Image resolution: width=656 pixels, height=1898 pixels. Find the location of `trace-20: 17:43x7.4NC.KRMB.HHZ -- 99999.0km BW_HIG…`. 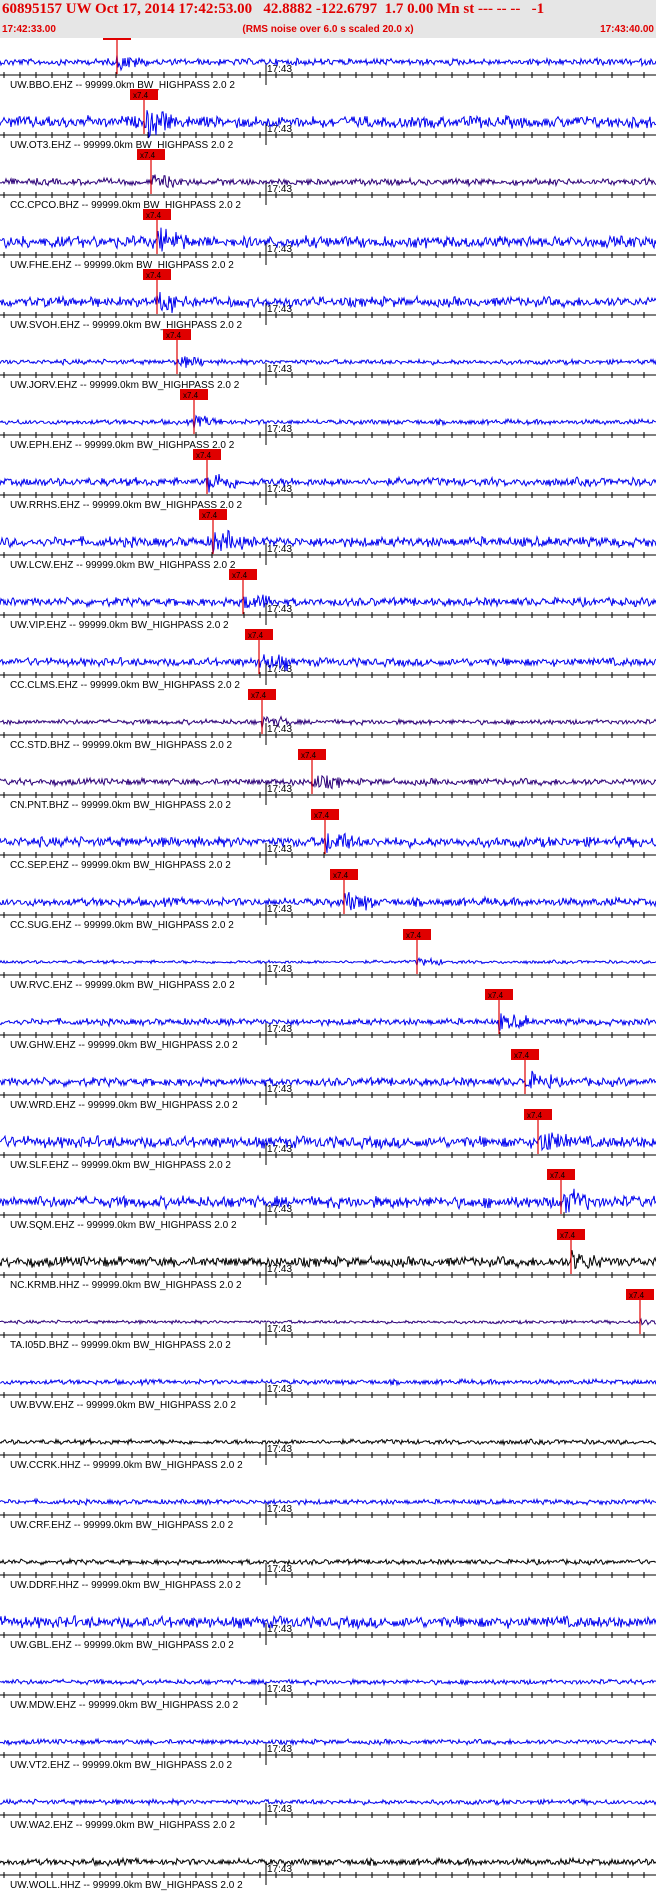

trace-20: 17:43x7.4NC.KRMB.HHZ -- 99999.0km BW_HIG… is located at coordinates (328, 1260).